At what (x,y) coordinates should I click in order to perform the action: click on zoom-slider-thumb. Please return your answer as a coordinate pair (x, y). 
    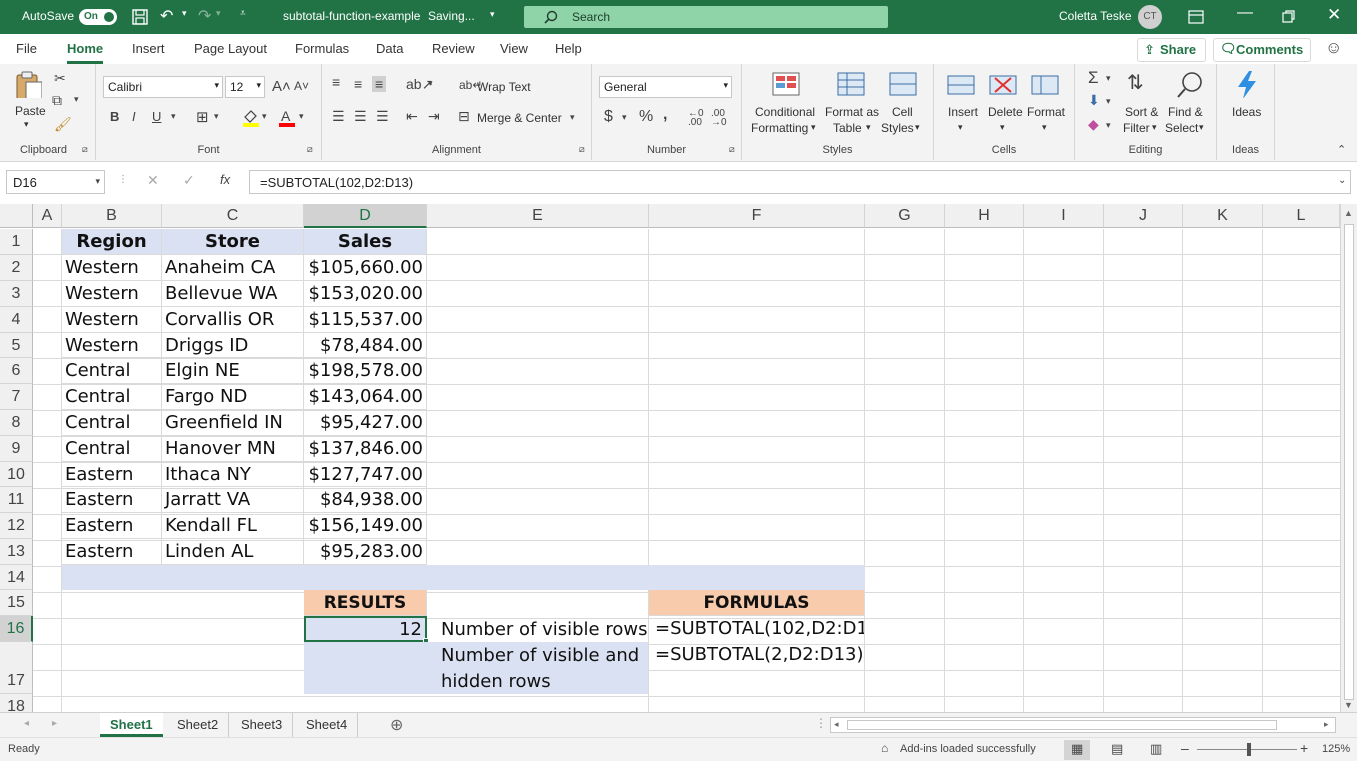
    Looking at the image, I should click on (1249, 749).